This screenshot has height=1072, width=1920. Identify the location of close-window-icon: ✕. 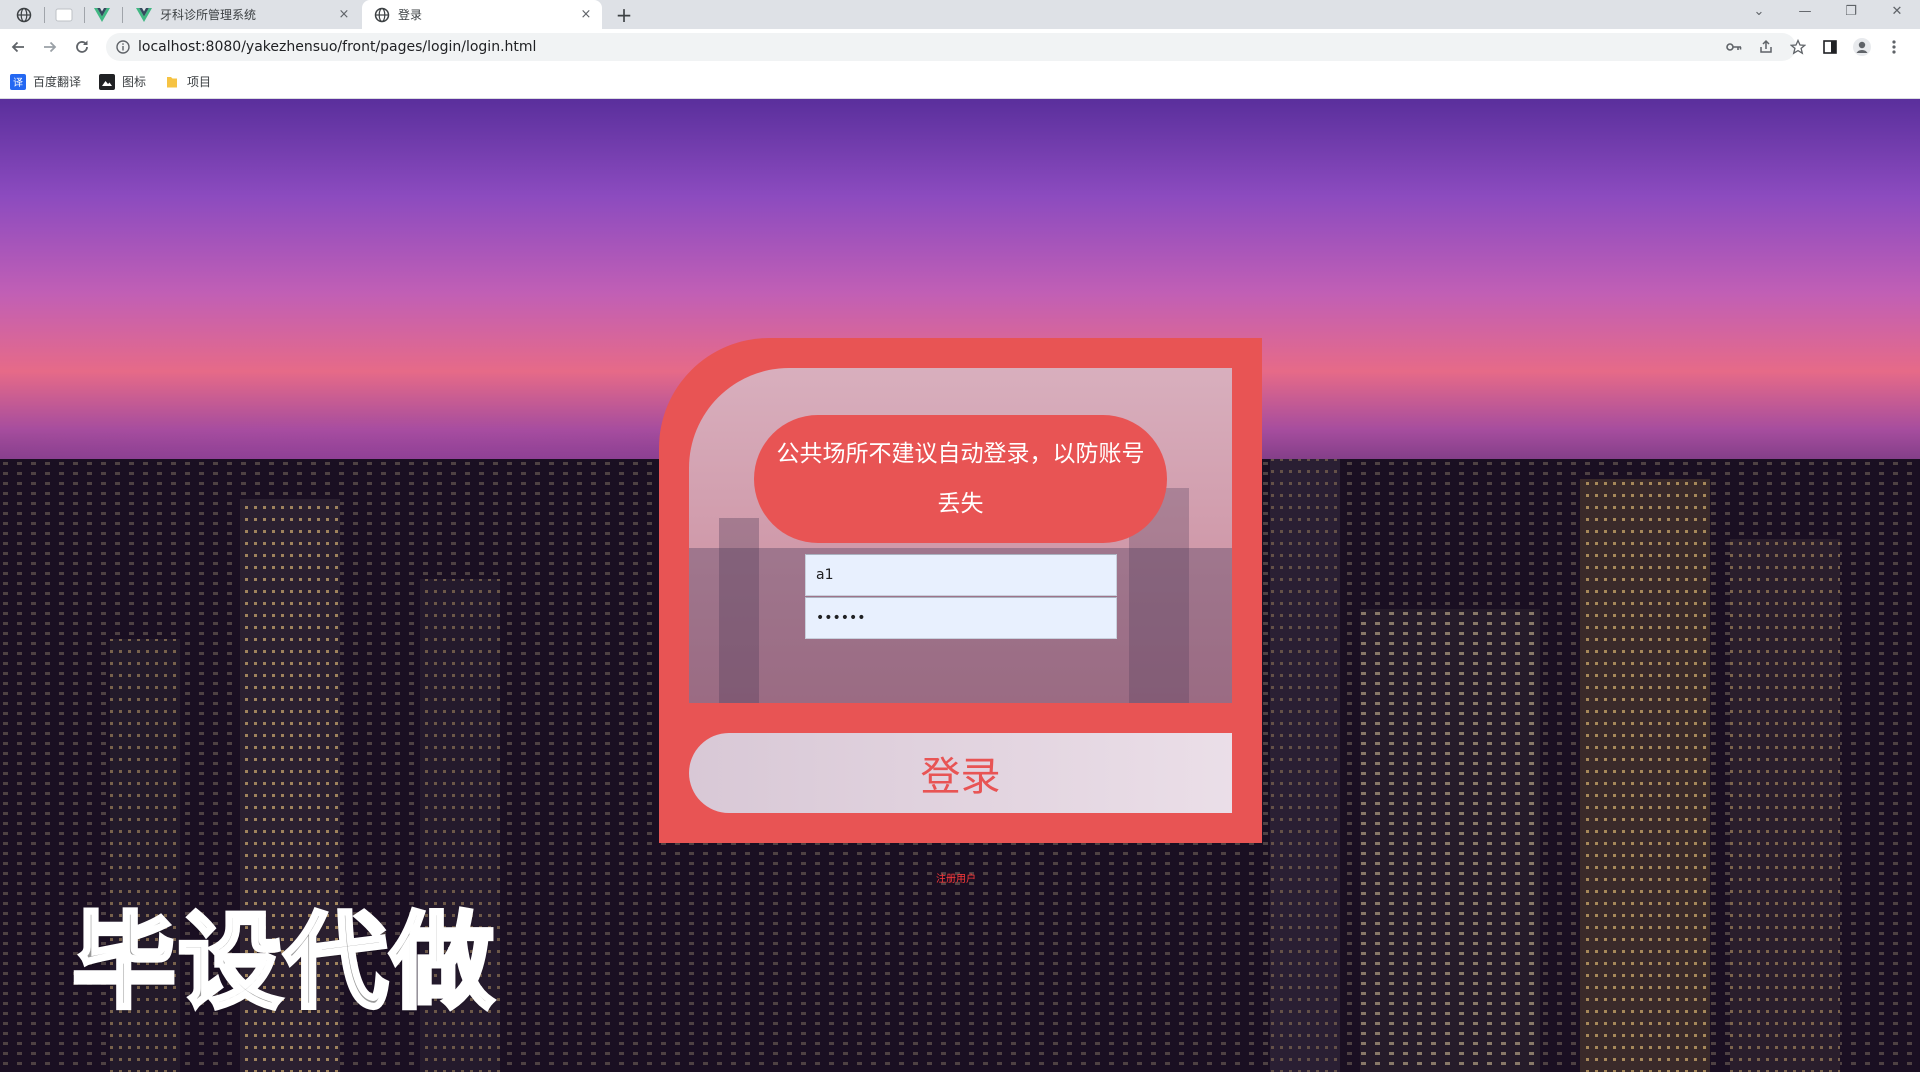
(1897, 11).